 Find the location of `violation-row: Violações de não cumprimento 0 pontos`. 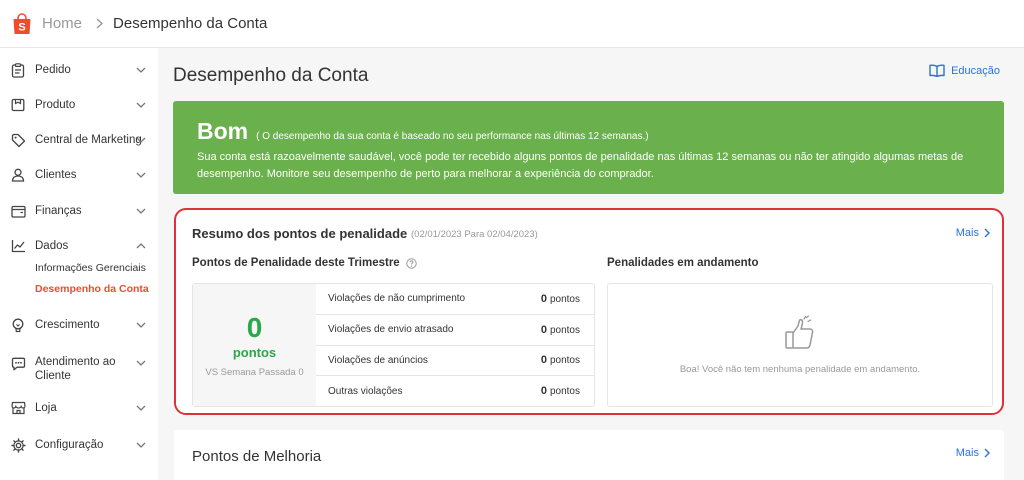

violation-row: Violações de não cumprimento 0 pontos is located at coordinates (455, 299).